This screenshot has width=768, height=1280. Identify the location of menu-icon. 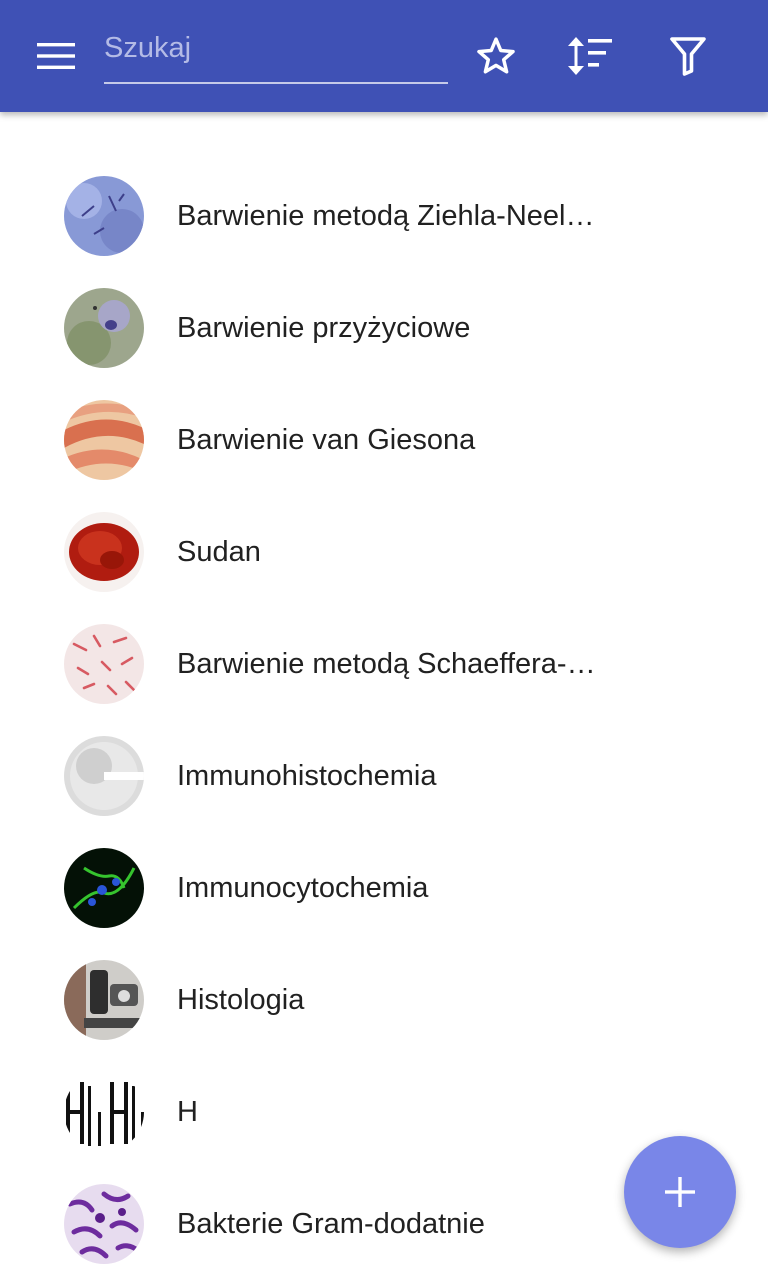
(56, 56).